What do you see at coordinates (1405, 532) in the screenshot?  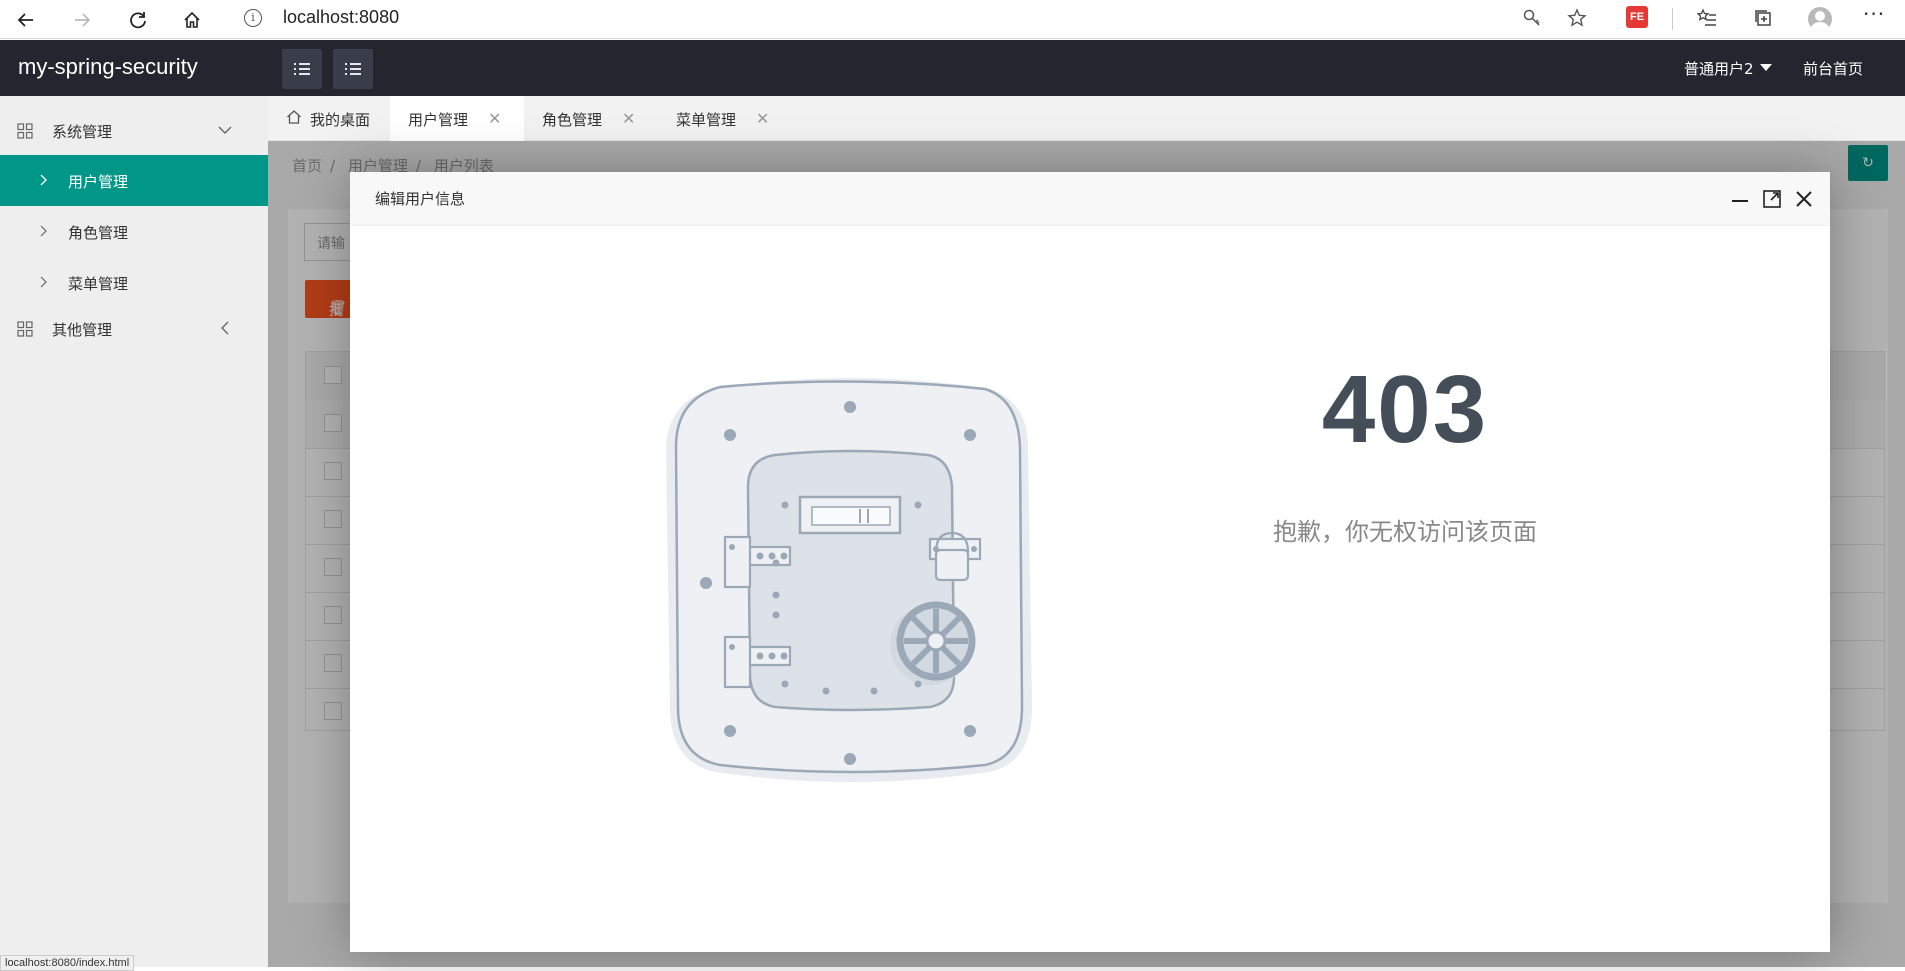 I see `error-message: 抱歉，你无权访问该页面` at bounding box center [1405, 532].